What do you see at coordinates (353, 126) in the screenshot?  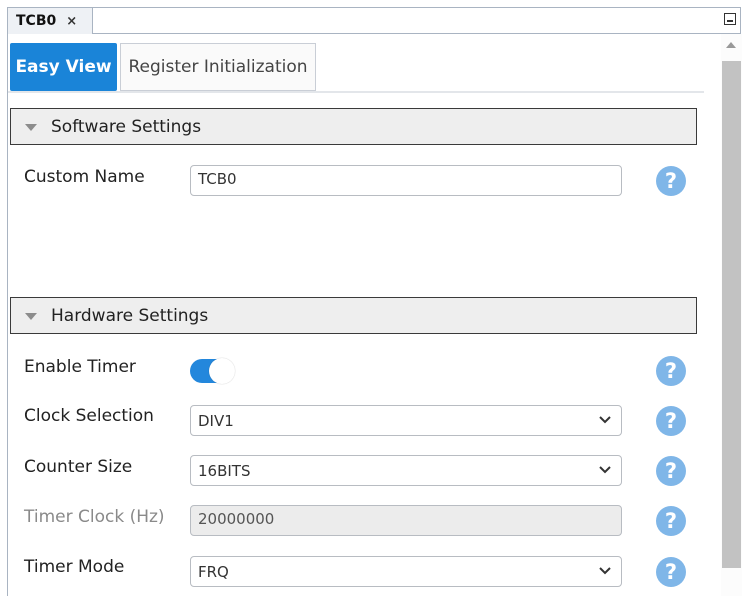 I see `software-settings-header: Software Settings` at bounding box center [353, 126].